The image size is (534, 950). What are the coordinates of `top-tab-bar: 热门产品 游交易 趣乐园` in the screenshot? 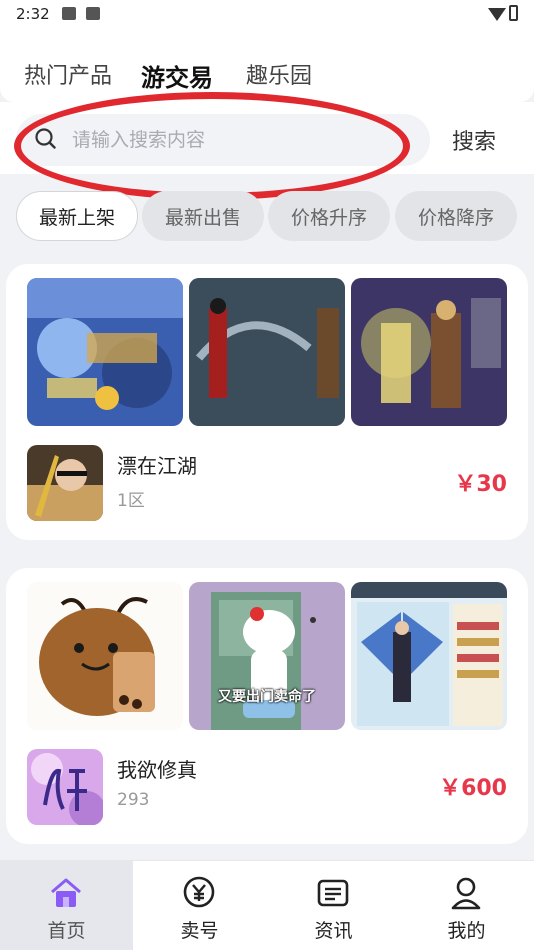 It's located at (267, 65).